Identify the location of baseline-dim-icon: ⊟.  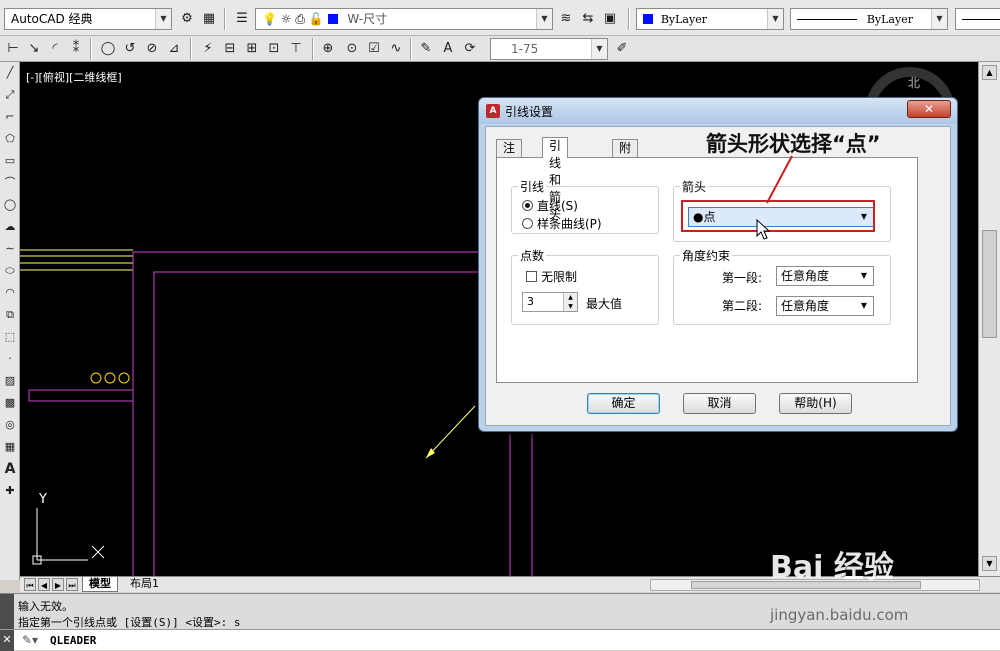
(230, 49).